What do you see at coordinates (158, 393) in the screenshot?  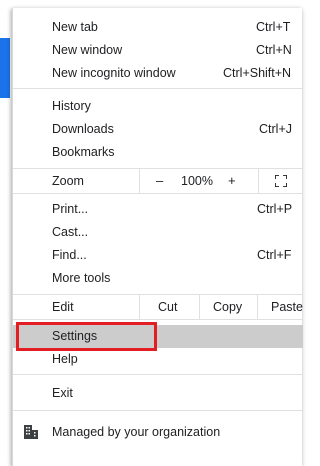 I see `menu-item-exit: Exit` at bounding box center [158, 393].